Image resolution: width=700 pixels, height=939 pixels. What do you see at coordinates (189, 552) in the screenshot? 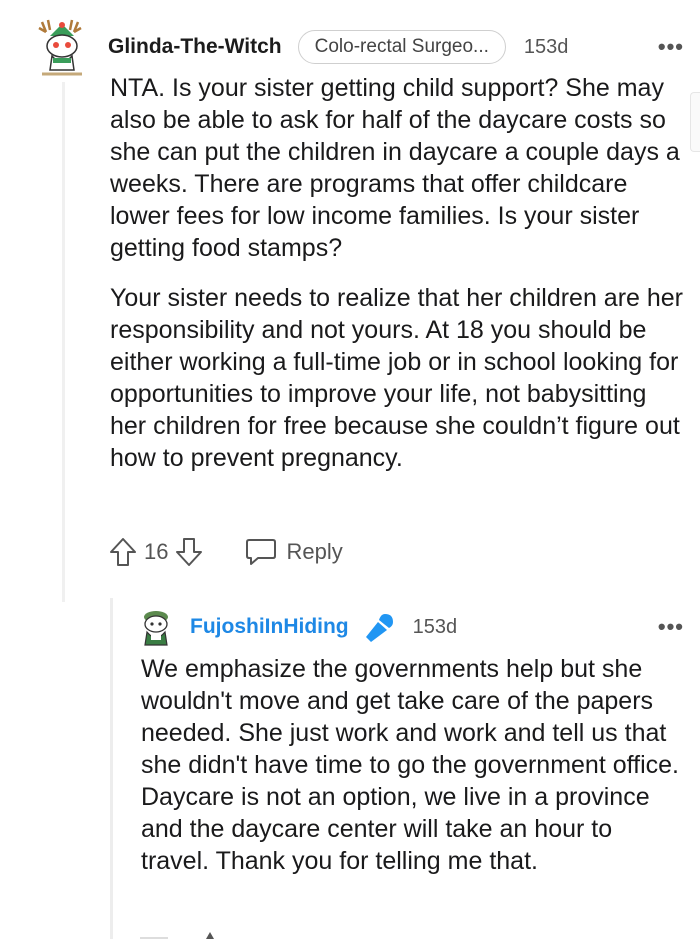
I see `downvote-icon` at bounding box center [189, 552].